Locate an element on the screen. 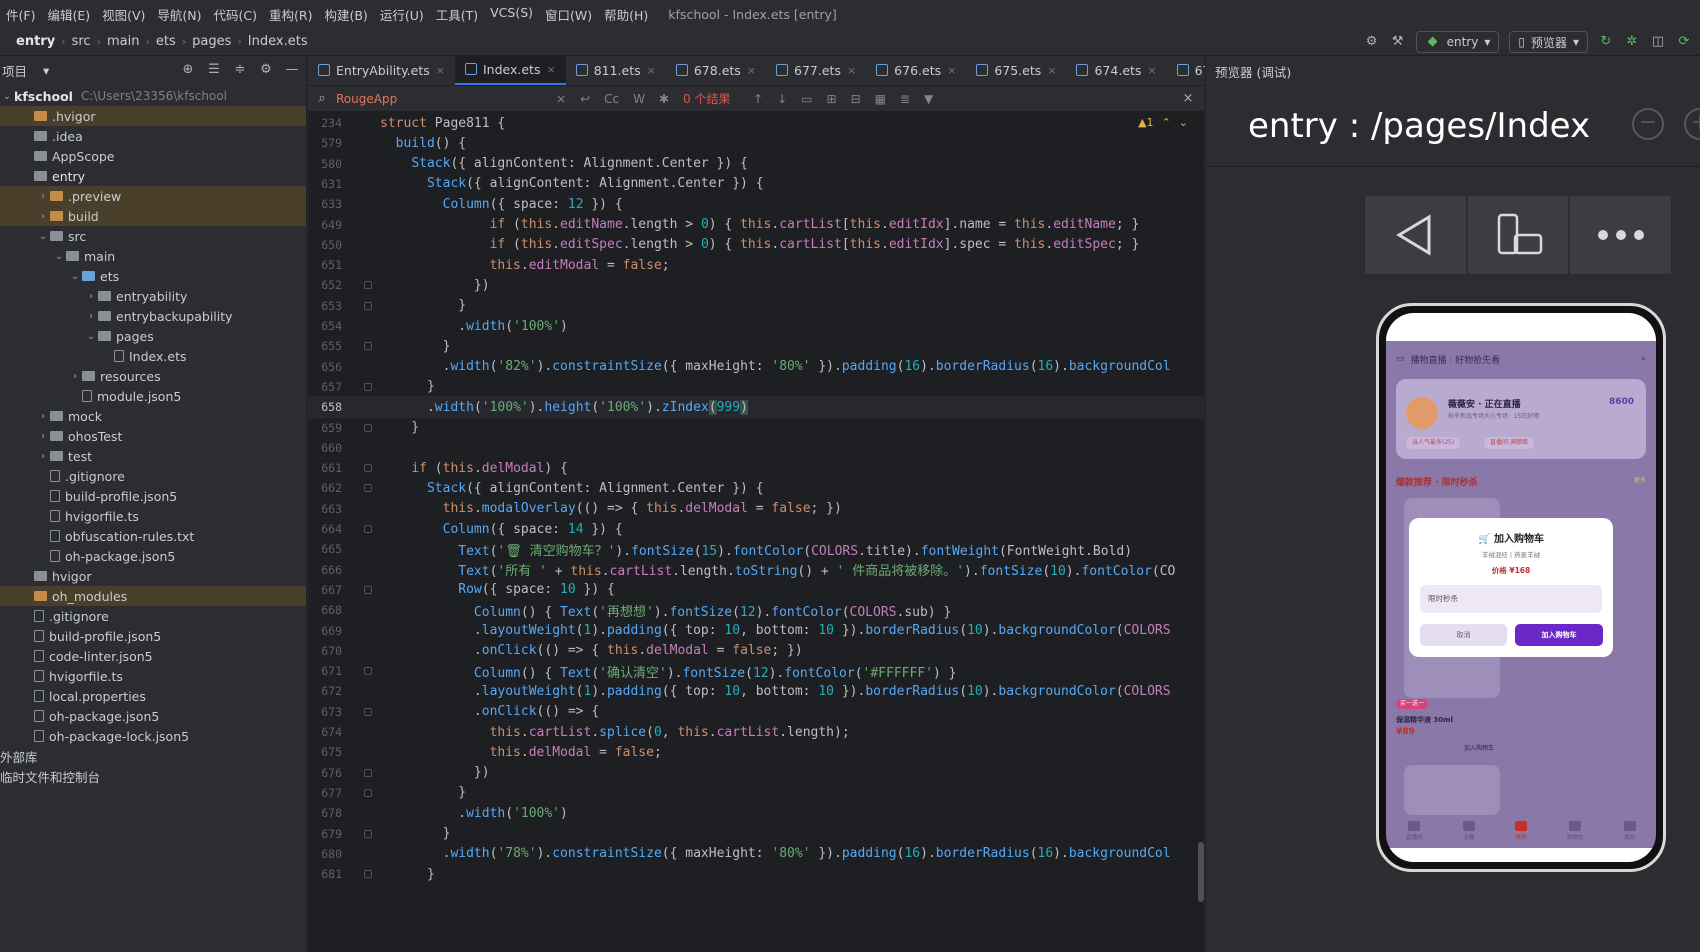 The height and width of the screenshot is (952, 1700). tree-item: › .preview is located at coordinates (153, 196).